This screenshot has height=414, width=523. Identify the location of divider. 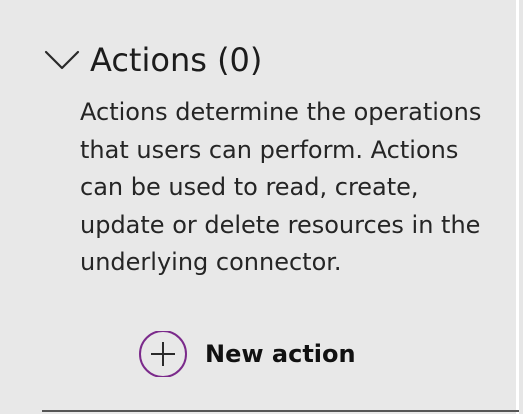
(280, 411).